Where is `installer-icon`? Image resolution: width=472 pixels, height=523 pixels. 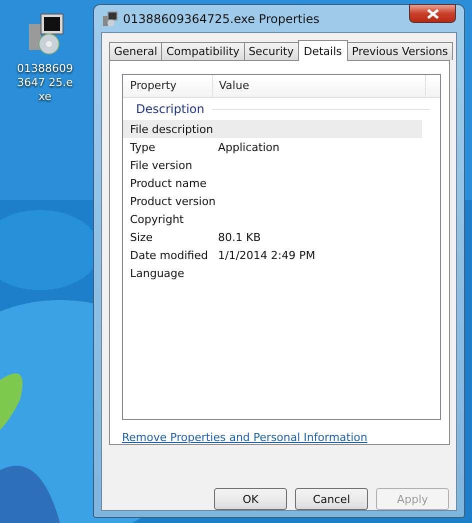
installer-icon is located at coordinates (110, 18).